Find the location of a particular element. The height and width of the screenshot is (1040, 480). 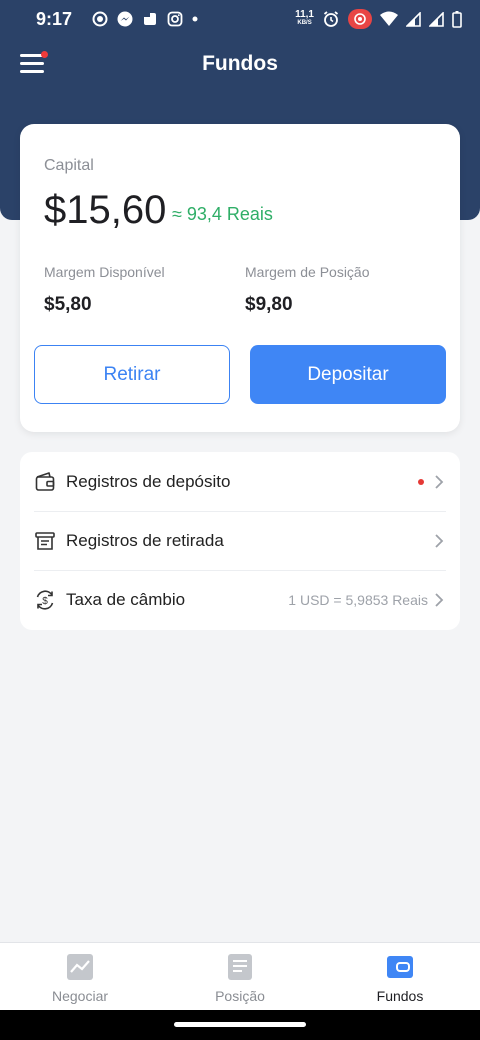

exchange-rate-item: $ Taxa de câmbio 1 USD = 5,9853 Reais is located at coordinates (240, 599).